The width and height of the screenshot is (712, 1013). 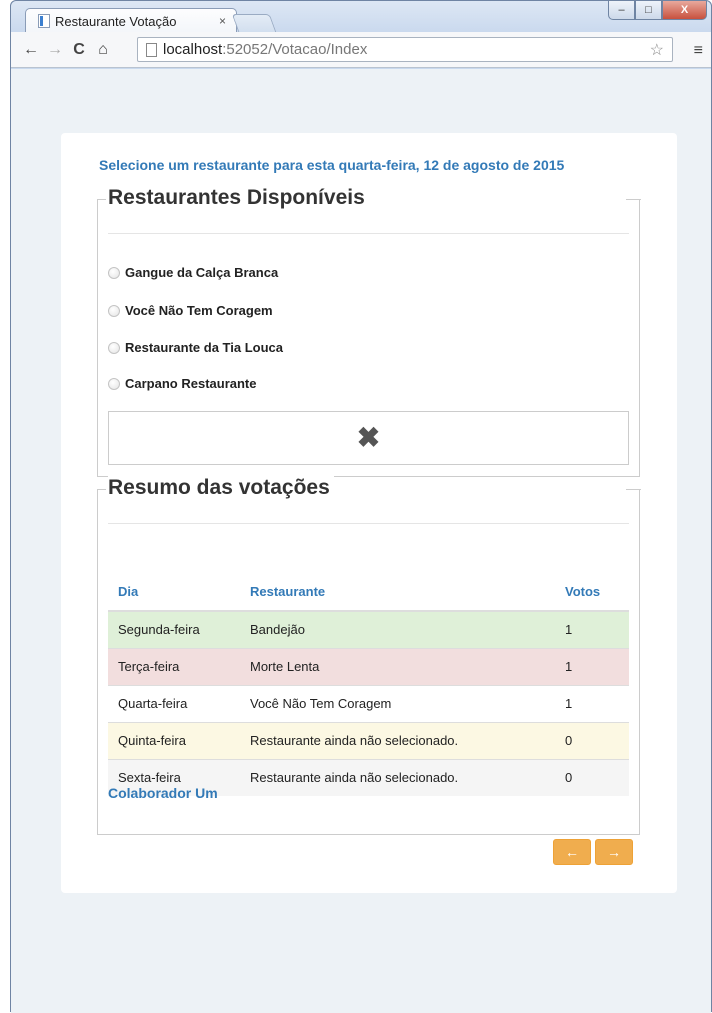 What do you see at coordinates (174, 703) in the screenshot?
I see `cell-day: Quarta-feira` at bounding box center [174, 703].